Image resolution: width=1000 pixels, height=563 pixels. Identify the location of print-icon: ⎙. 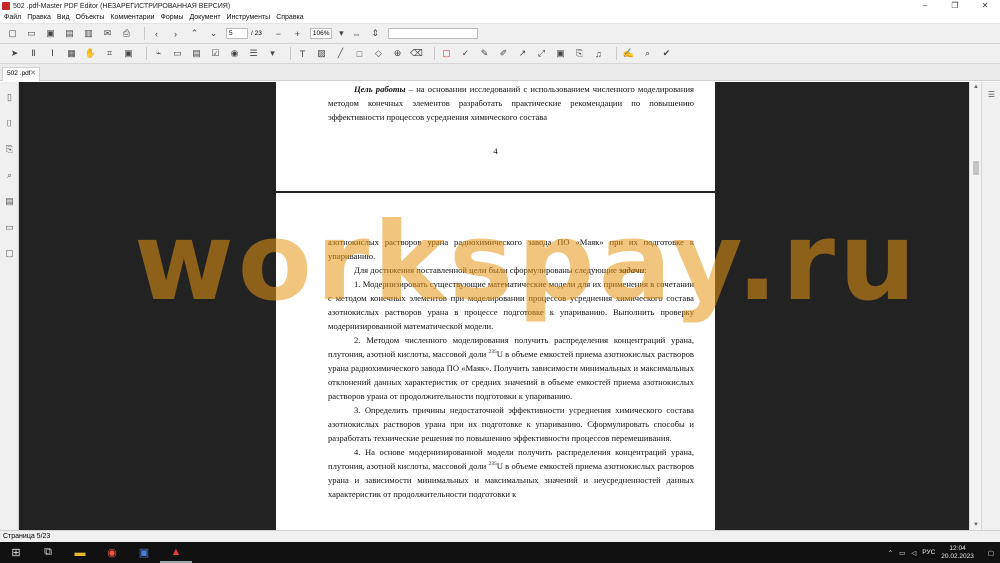
(126, 33).